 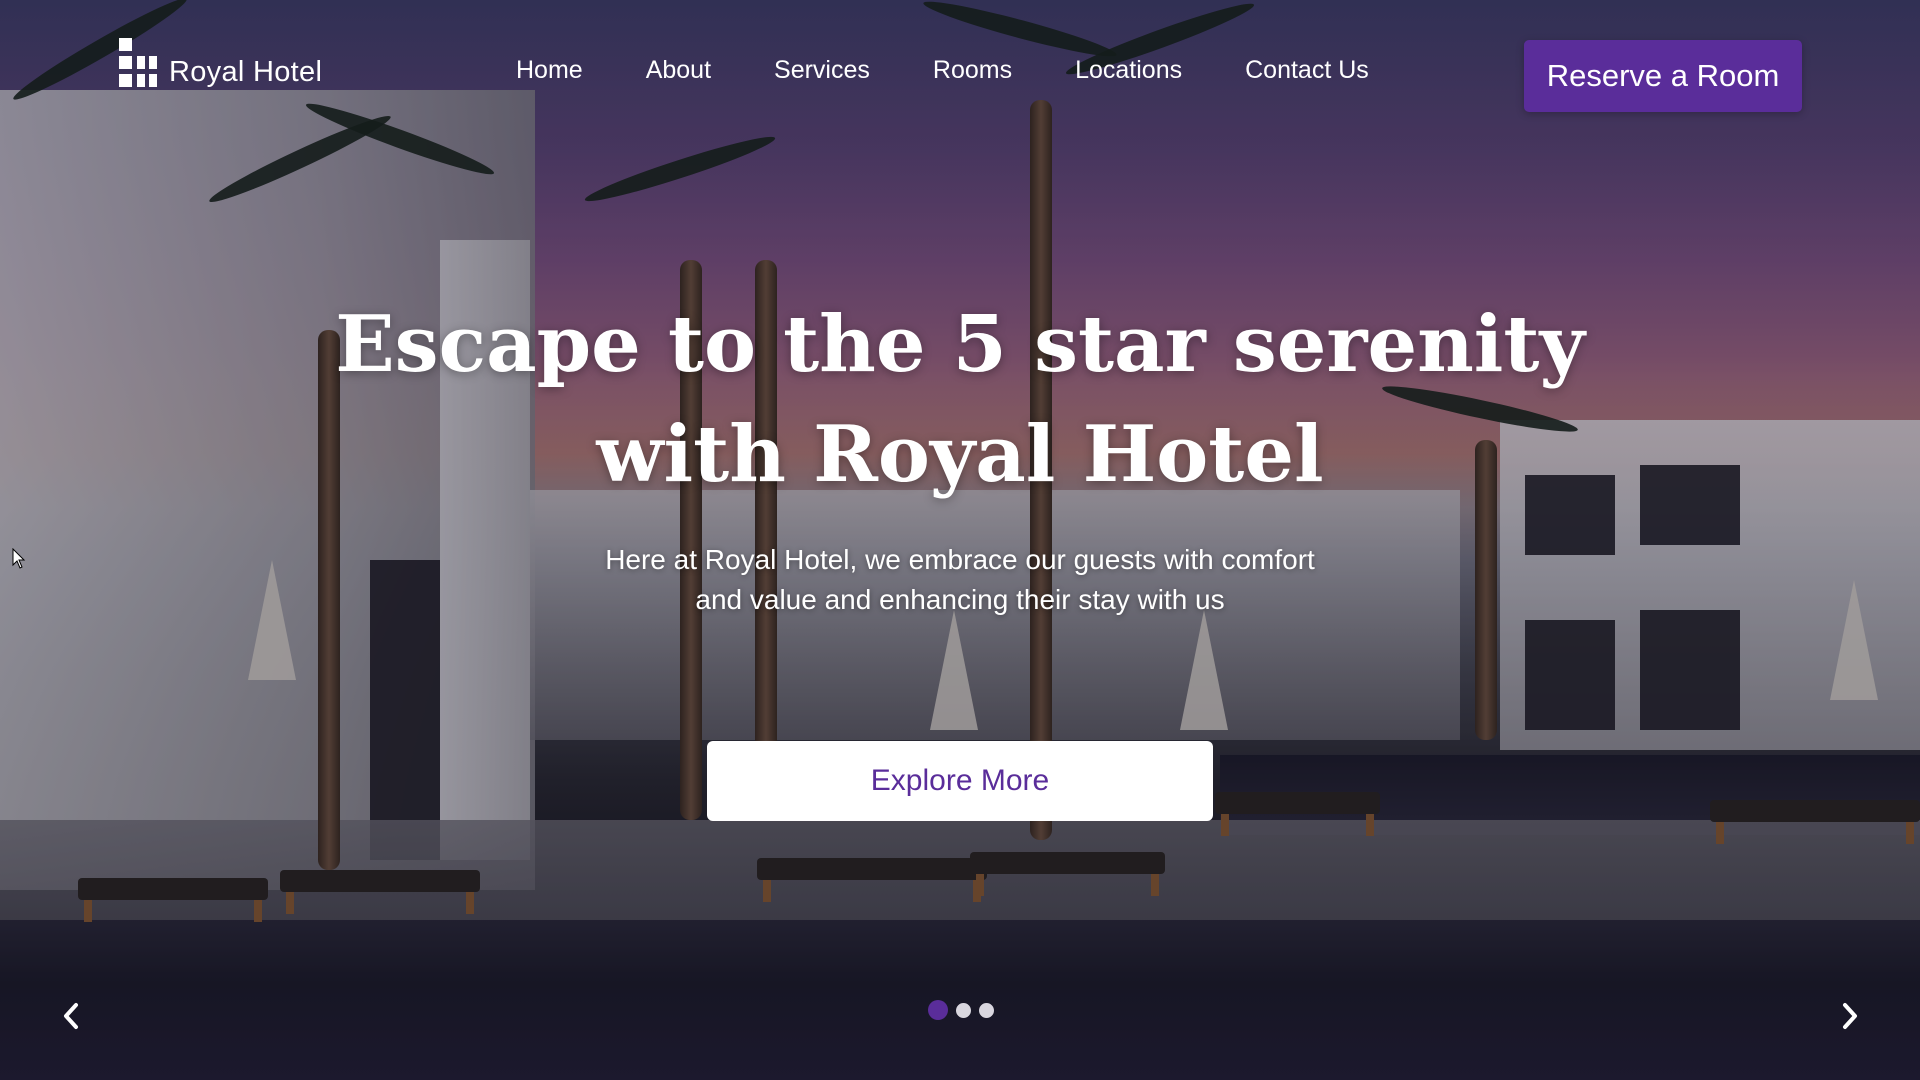 What do you see at coordinates (246, 72) in the screenshot?
I see `brand-name: Royal Hotel` at bounding box center [246, 72].